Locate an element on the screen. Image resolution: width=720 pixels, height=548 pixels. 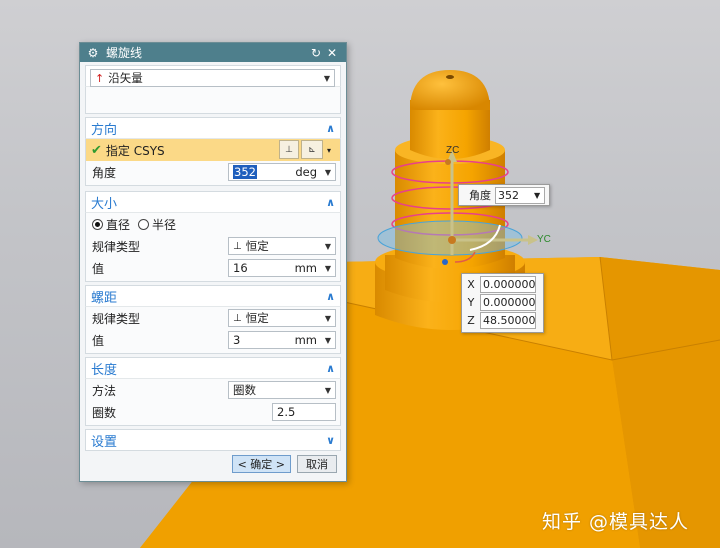
size-value-input: 16 mm ▼ is located at coordinates (282, 268).